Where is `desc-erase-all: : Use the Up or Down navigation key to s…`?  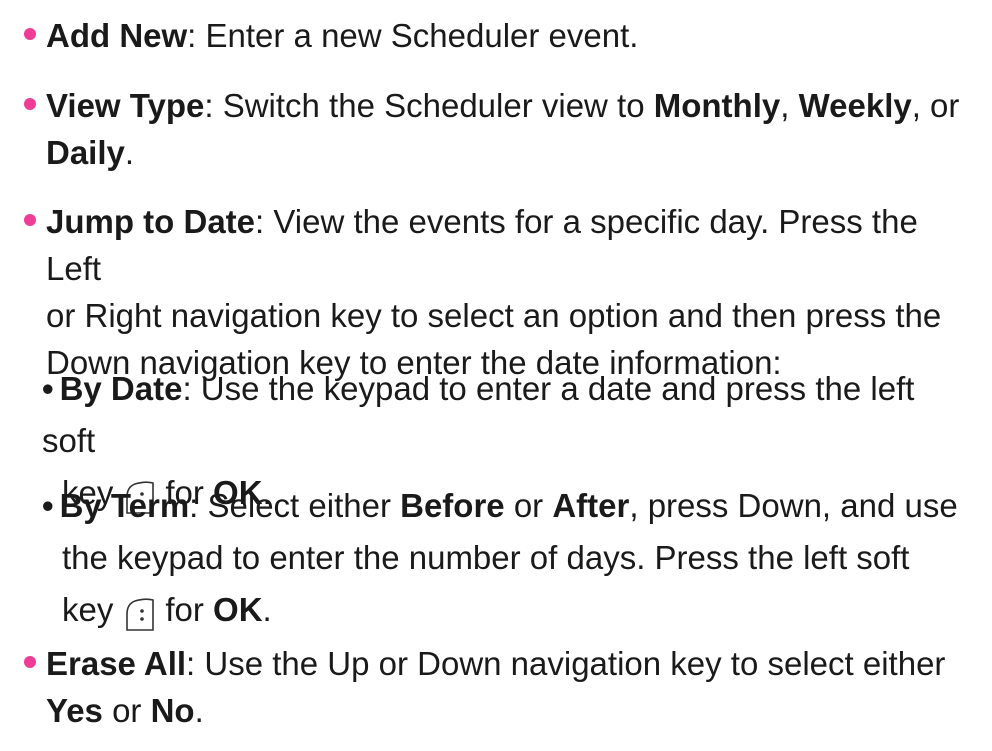
desc-erase-all: : Use the Up or Down navigation key to s… is located at coordinates (566, 663).